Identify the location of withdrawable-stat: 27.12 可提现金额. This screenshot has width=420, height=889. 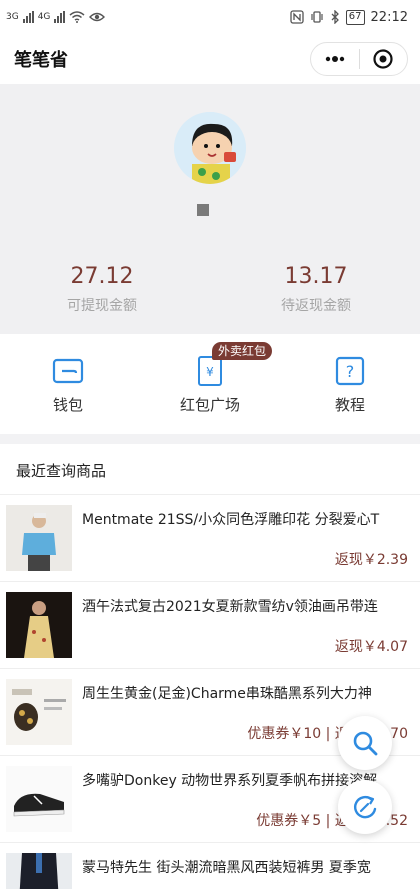
(102, 289).